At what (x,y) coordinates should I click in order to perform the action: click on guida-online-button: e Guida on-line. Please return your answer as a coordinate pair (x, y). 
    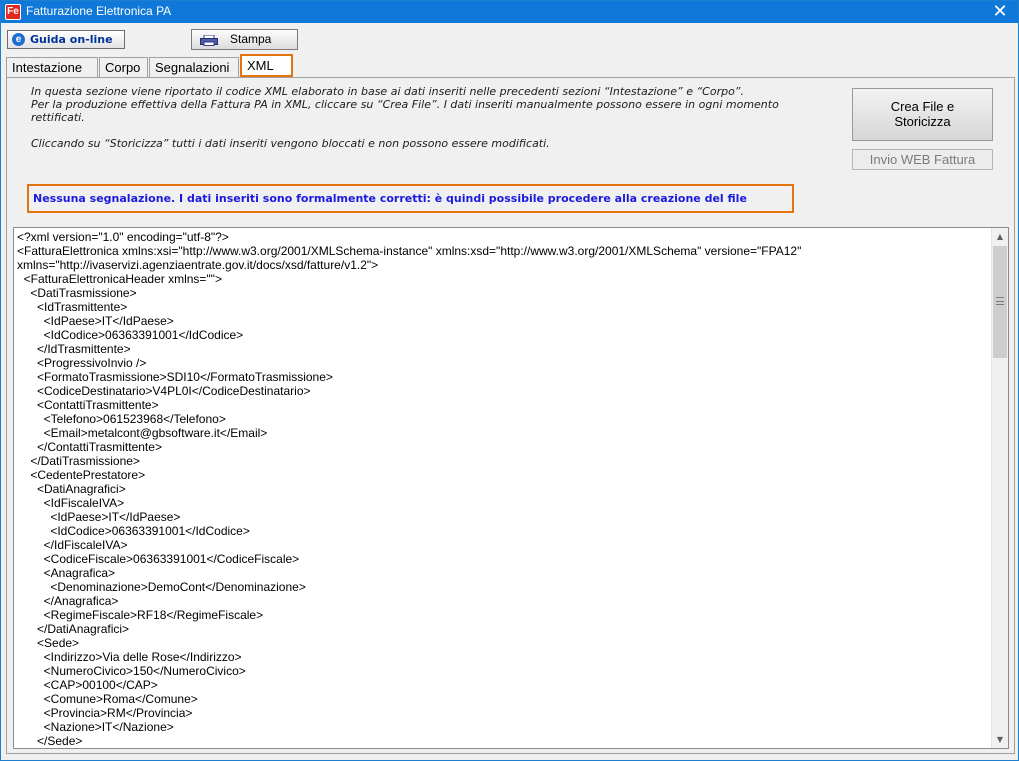
    Looking at the image, I should click on (66, 39).